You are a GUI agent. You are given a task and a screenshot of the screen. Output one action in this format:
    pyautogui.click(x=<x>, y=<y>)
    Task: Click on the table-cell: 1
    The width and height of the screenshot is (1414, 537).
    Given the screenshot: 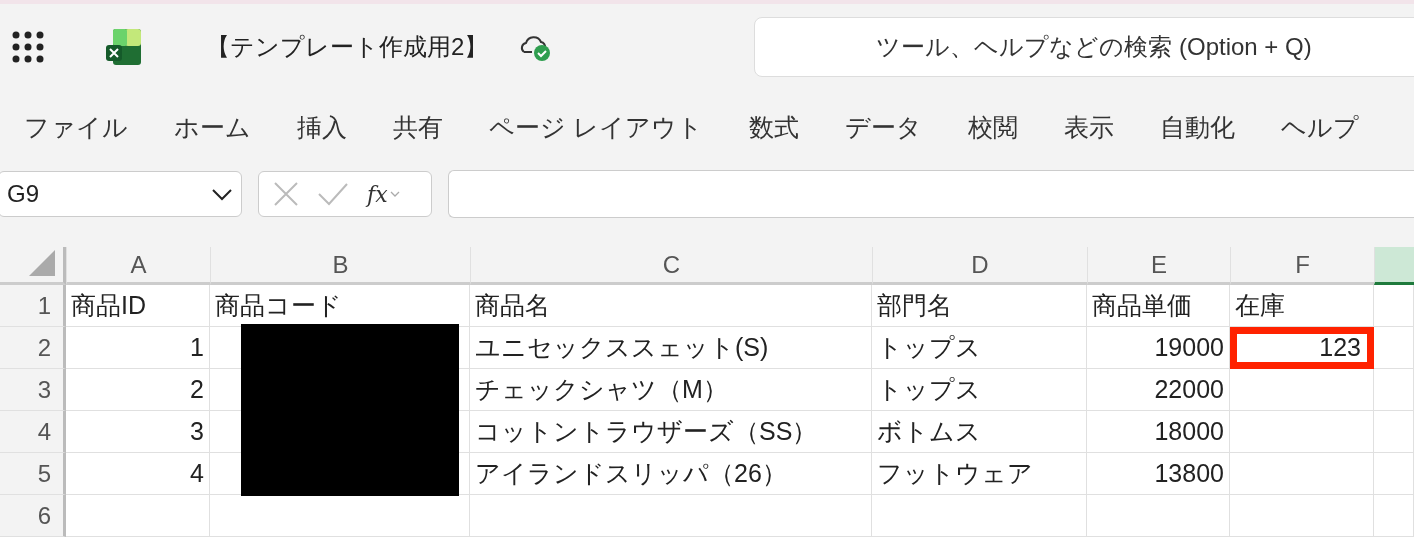 What is the action you would take?
    pyautogui.click(x=138, y=348)
    